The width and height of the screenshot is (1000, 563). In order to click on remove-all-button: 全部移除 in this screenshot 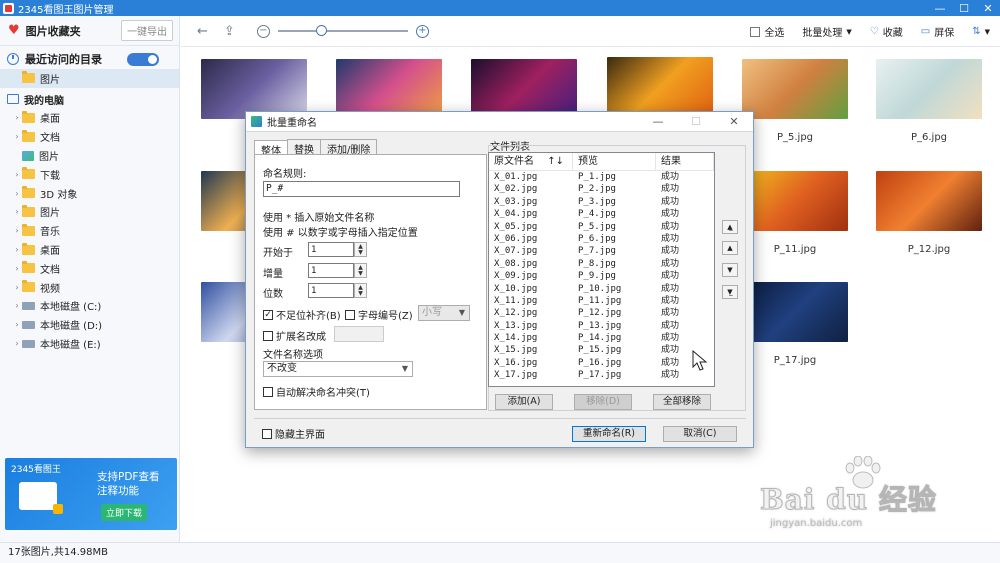, I will do `click(682, 402)`.